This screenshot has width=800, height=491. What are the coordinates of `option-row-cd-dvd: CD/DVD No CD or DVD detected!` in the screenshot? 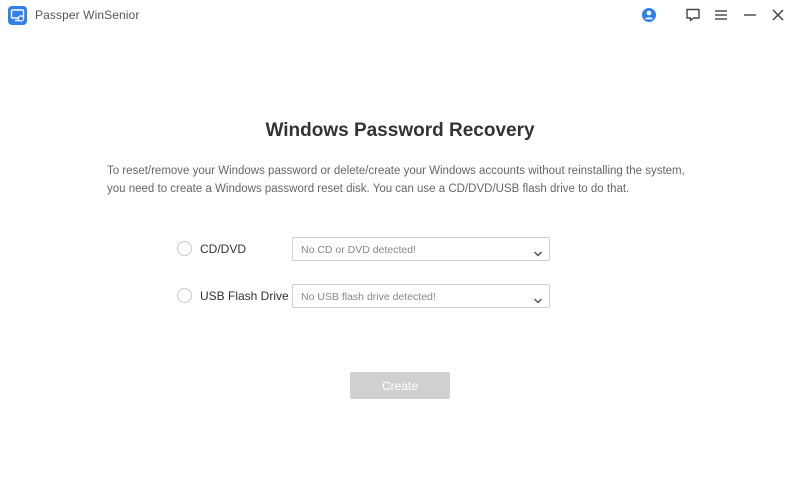 It's located at (400, 249).